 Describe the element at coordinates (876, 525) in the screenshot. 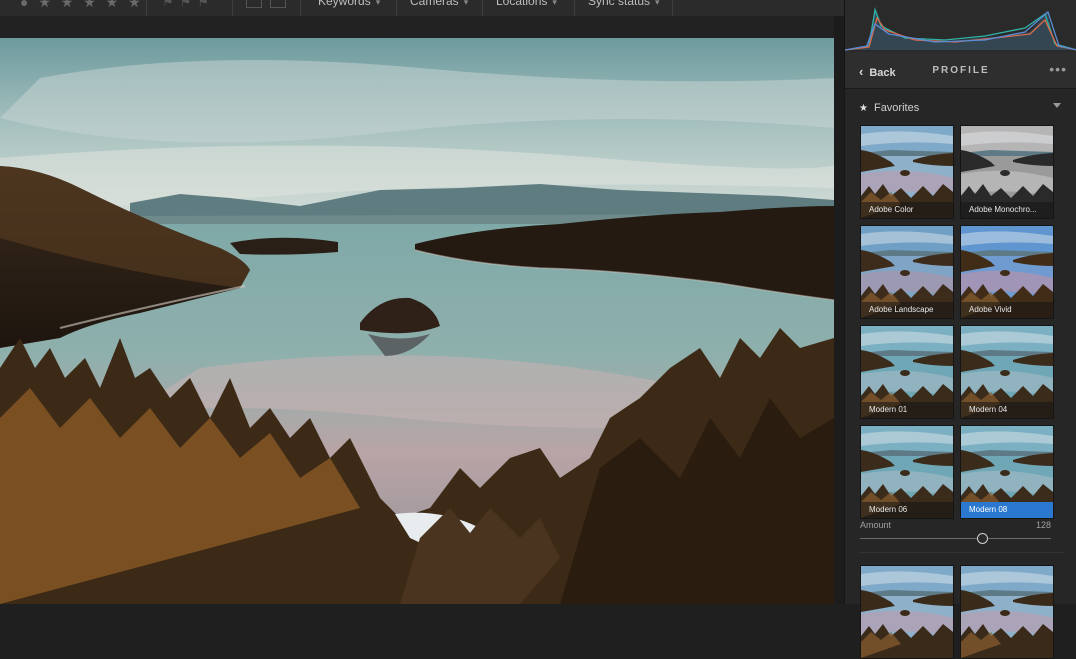

I see `amount-label: Amount` at that location.